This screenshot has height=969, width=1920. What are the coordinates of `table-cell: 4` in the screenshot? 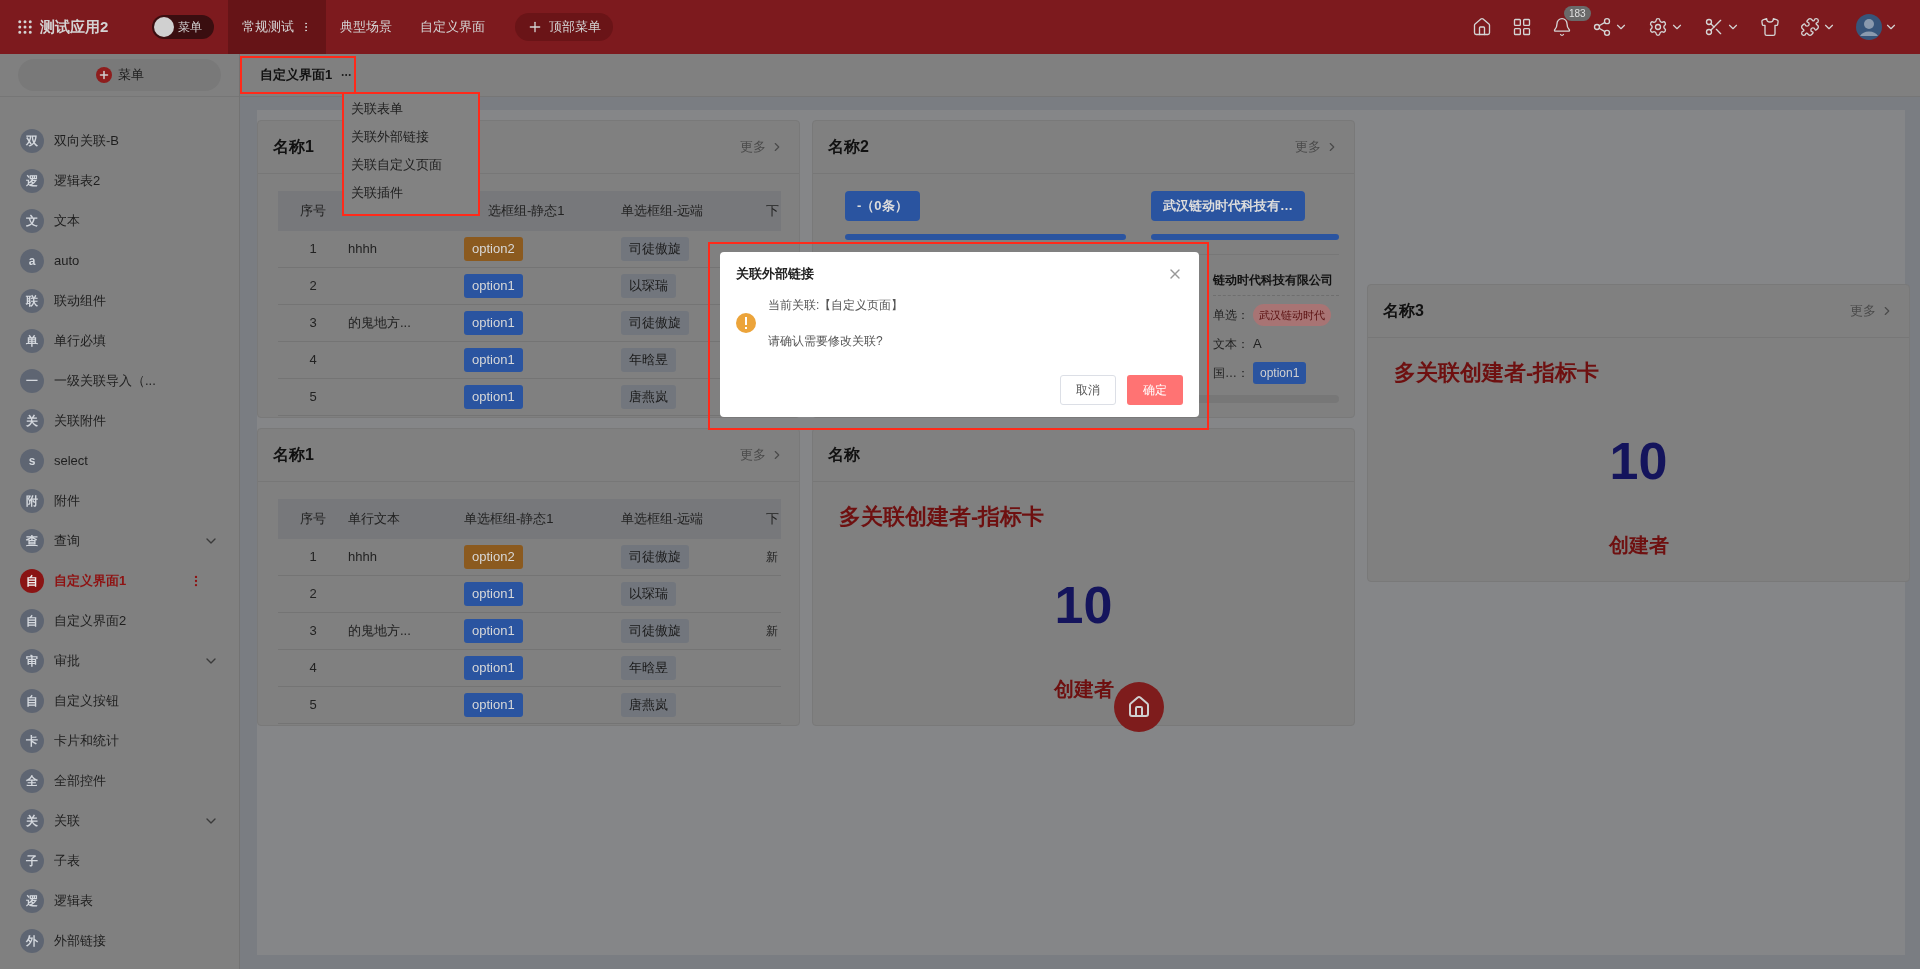 It's located at (313, 360).